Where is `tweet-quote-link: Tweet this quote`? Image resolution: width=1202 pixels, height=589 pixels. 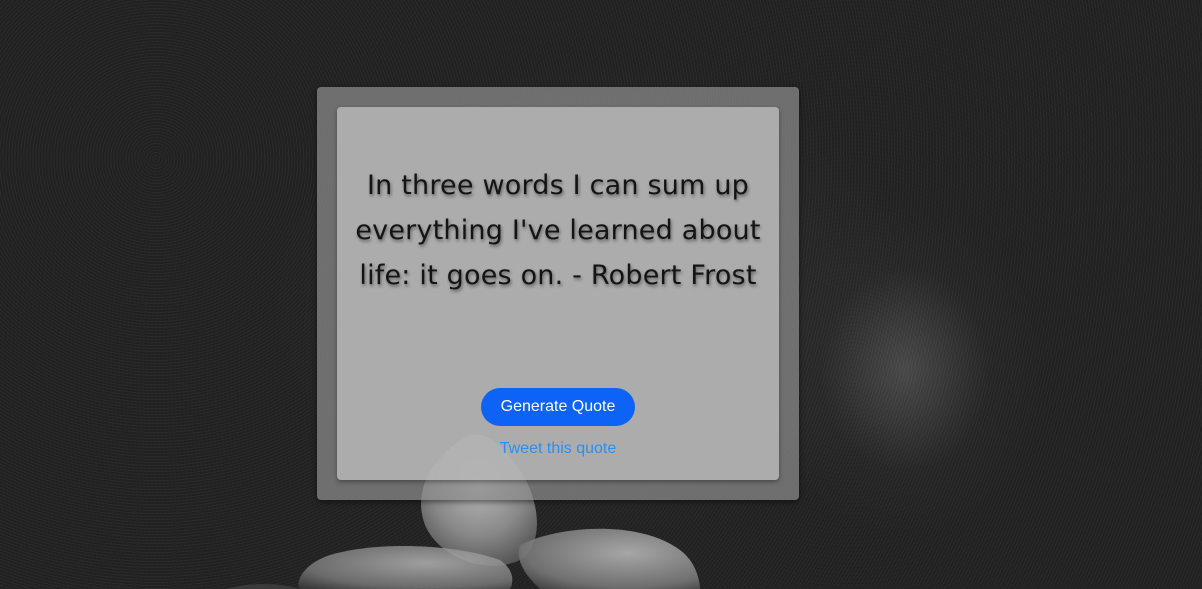 tweet-quote-link: Tweet this quote is located at coordinates (558, 449).